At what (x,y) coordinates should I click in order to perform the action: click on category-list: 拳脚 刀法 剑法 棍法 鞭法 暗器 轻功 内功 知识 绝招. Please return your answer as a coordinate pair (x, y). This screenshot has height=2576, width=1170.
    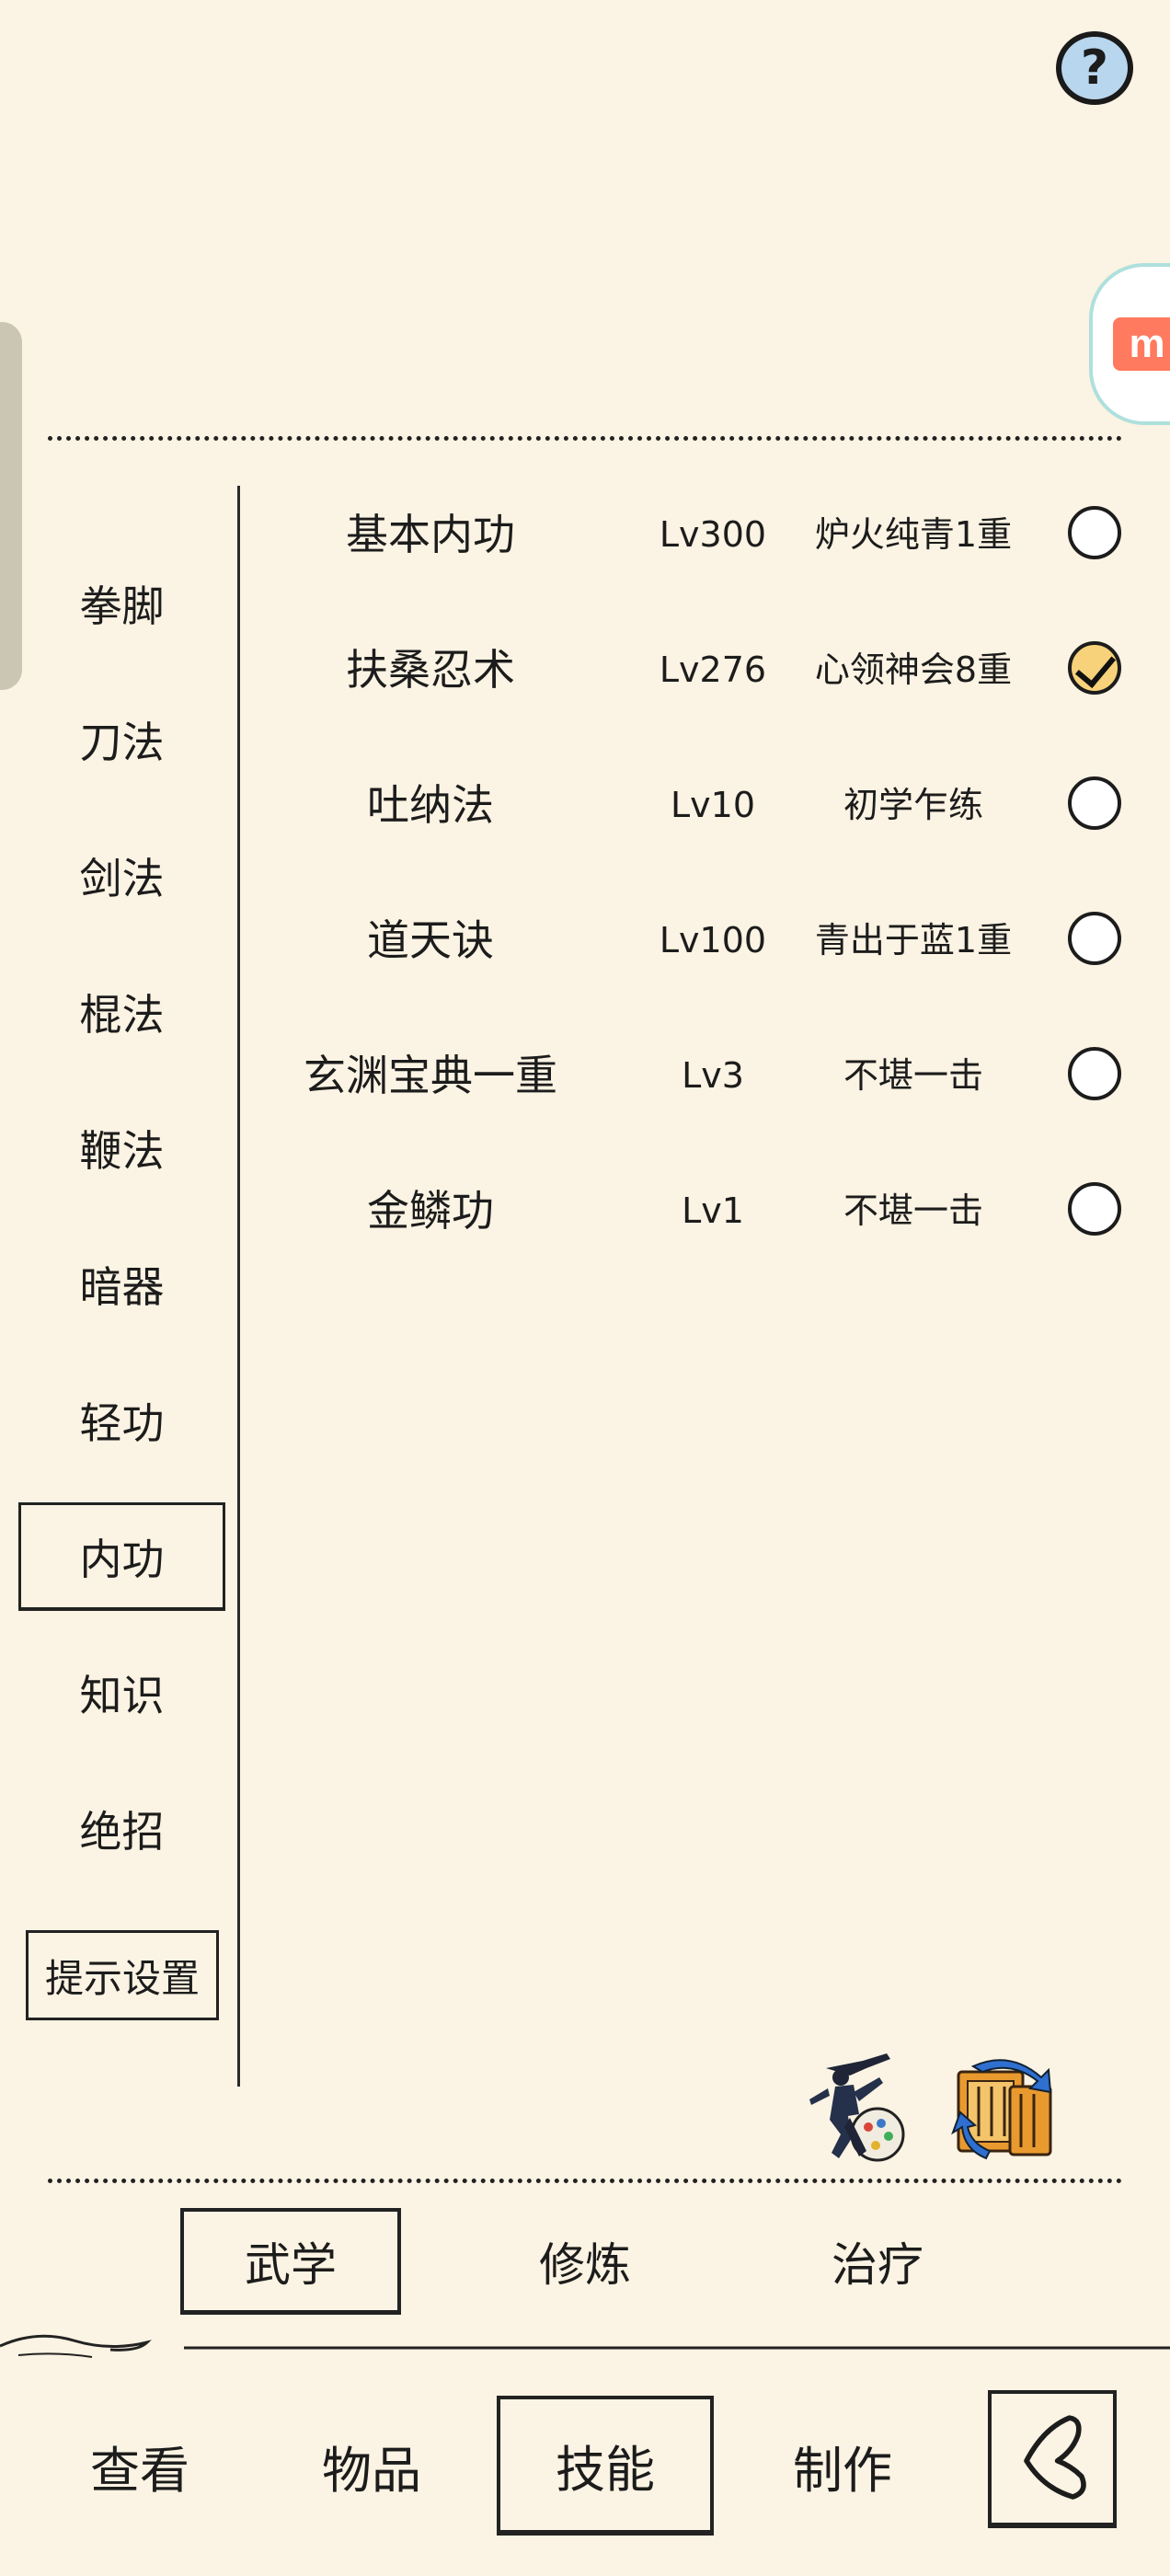
    Looking at the image, I should click on (121, 1216).